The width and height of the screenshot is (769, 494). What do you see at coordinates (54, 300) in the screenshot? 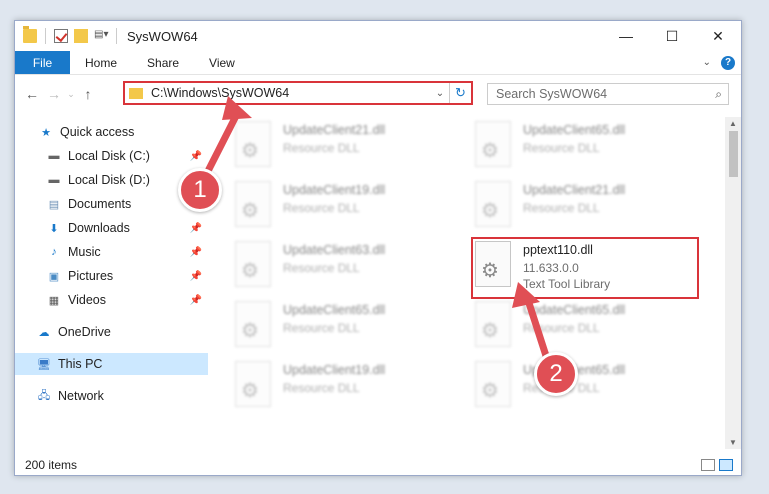
I see `videos-icon: ▦` at bounding box center [54, 300].